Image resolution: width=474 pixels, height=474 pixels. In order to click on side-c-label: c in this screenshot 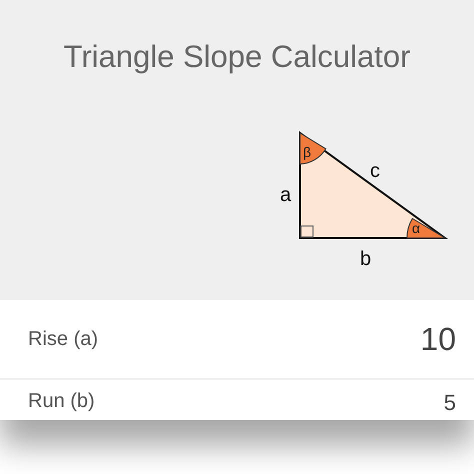, I will do `click(375, 171)`.